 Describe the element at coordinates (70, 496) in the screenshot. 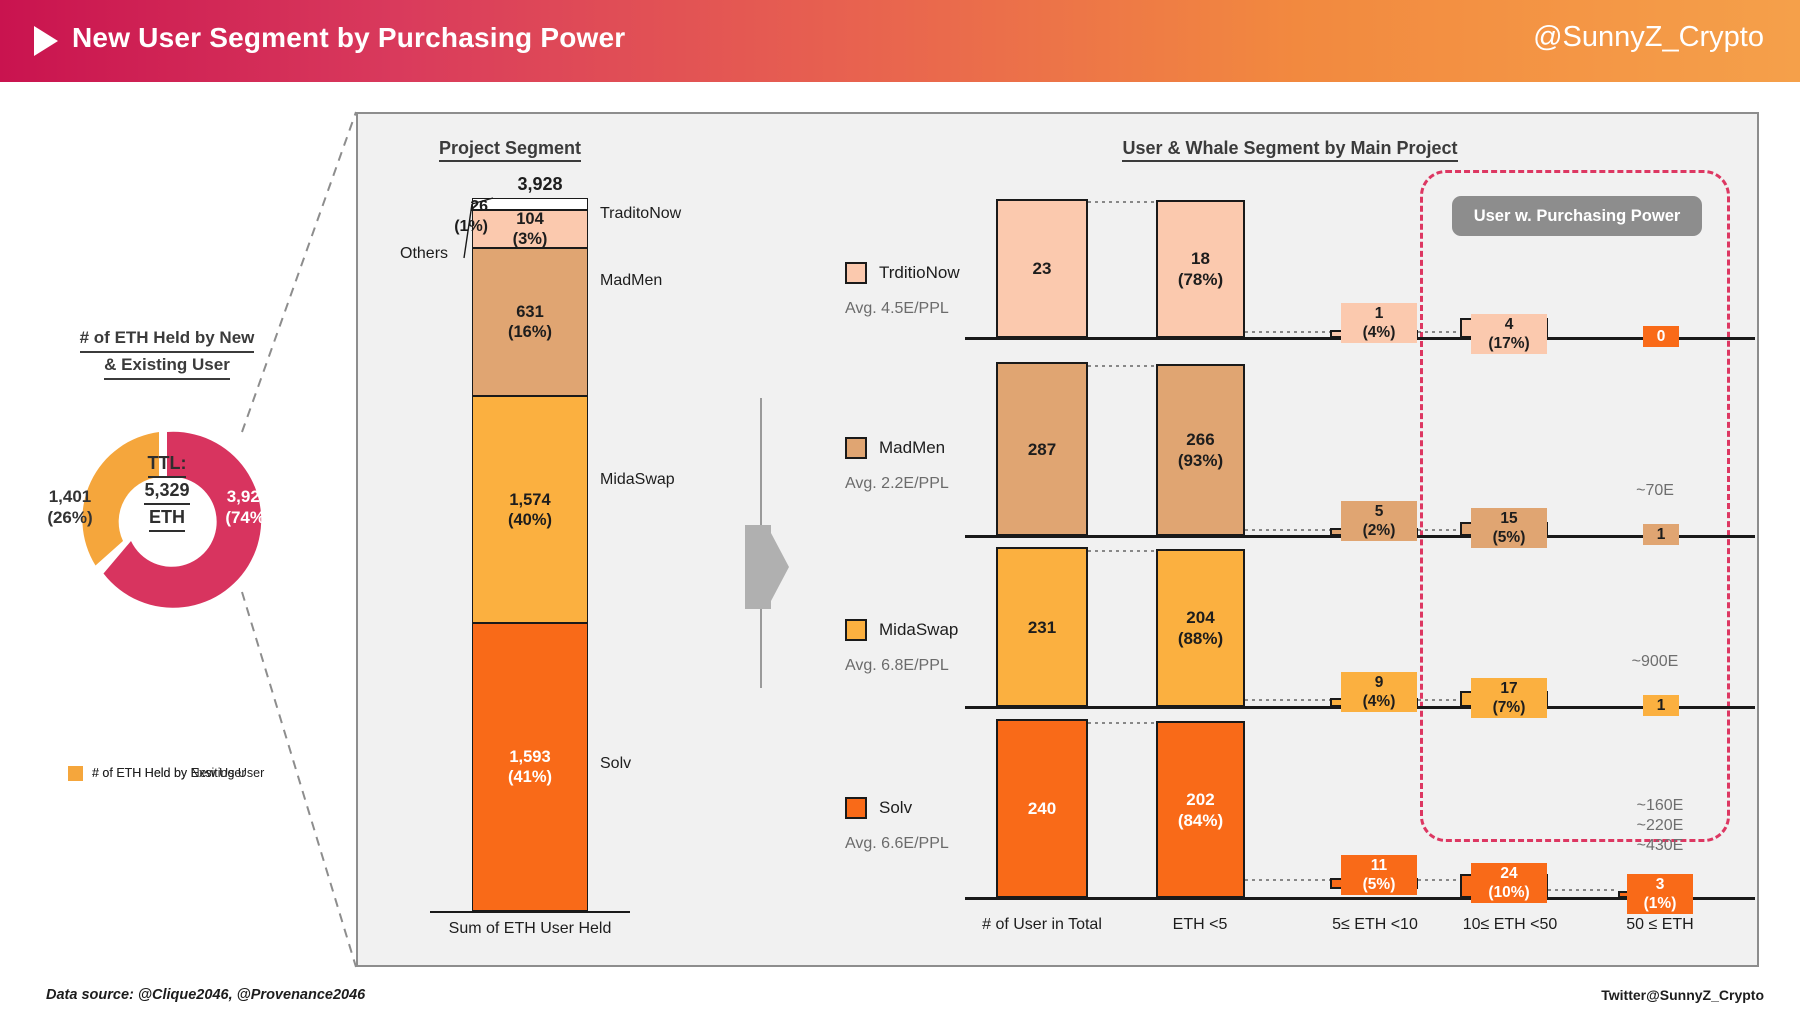

I see `donut-existing-user-value: 1,401` at that location.